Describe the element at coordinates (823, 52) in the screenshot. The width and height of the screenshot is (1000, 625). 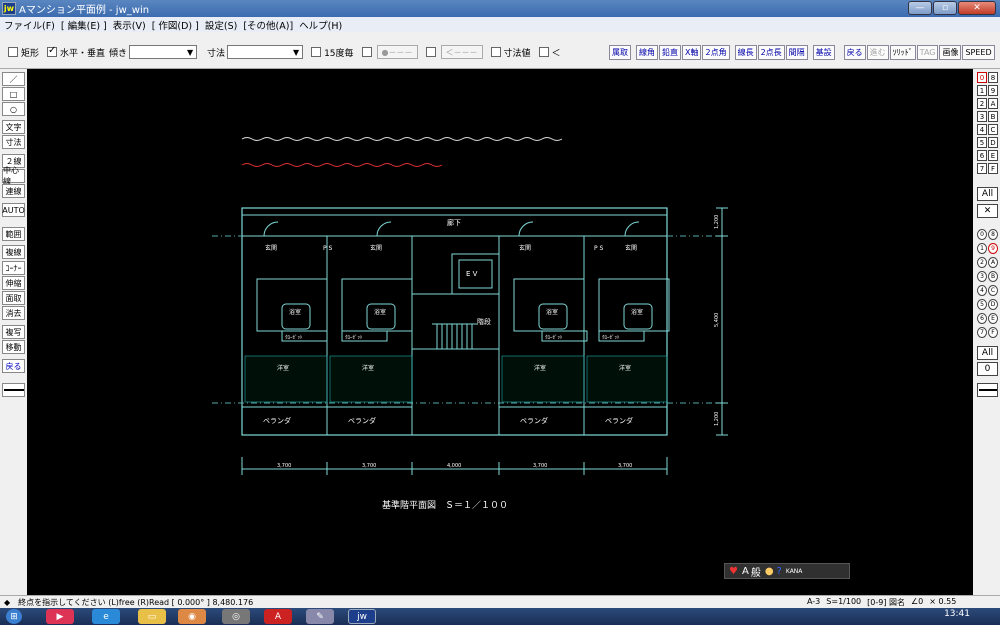
I see `tb-kisetsu-button: 基設` at that location.